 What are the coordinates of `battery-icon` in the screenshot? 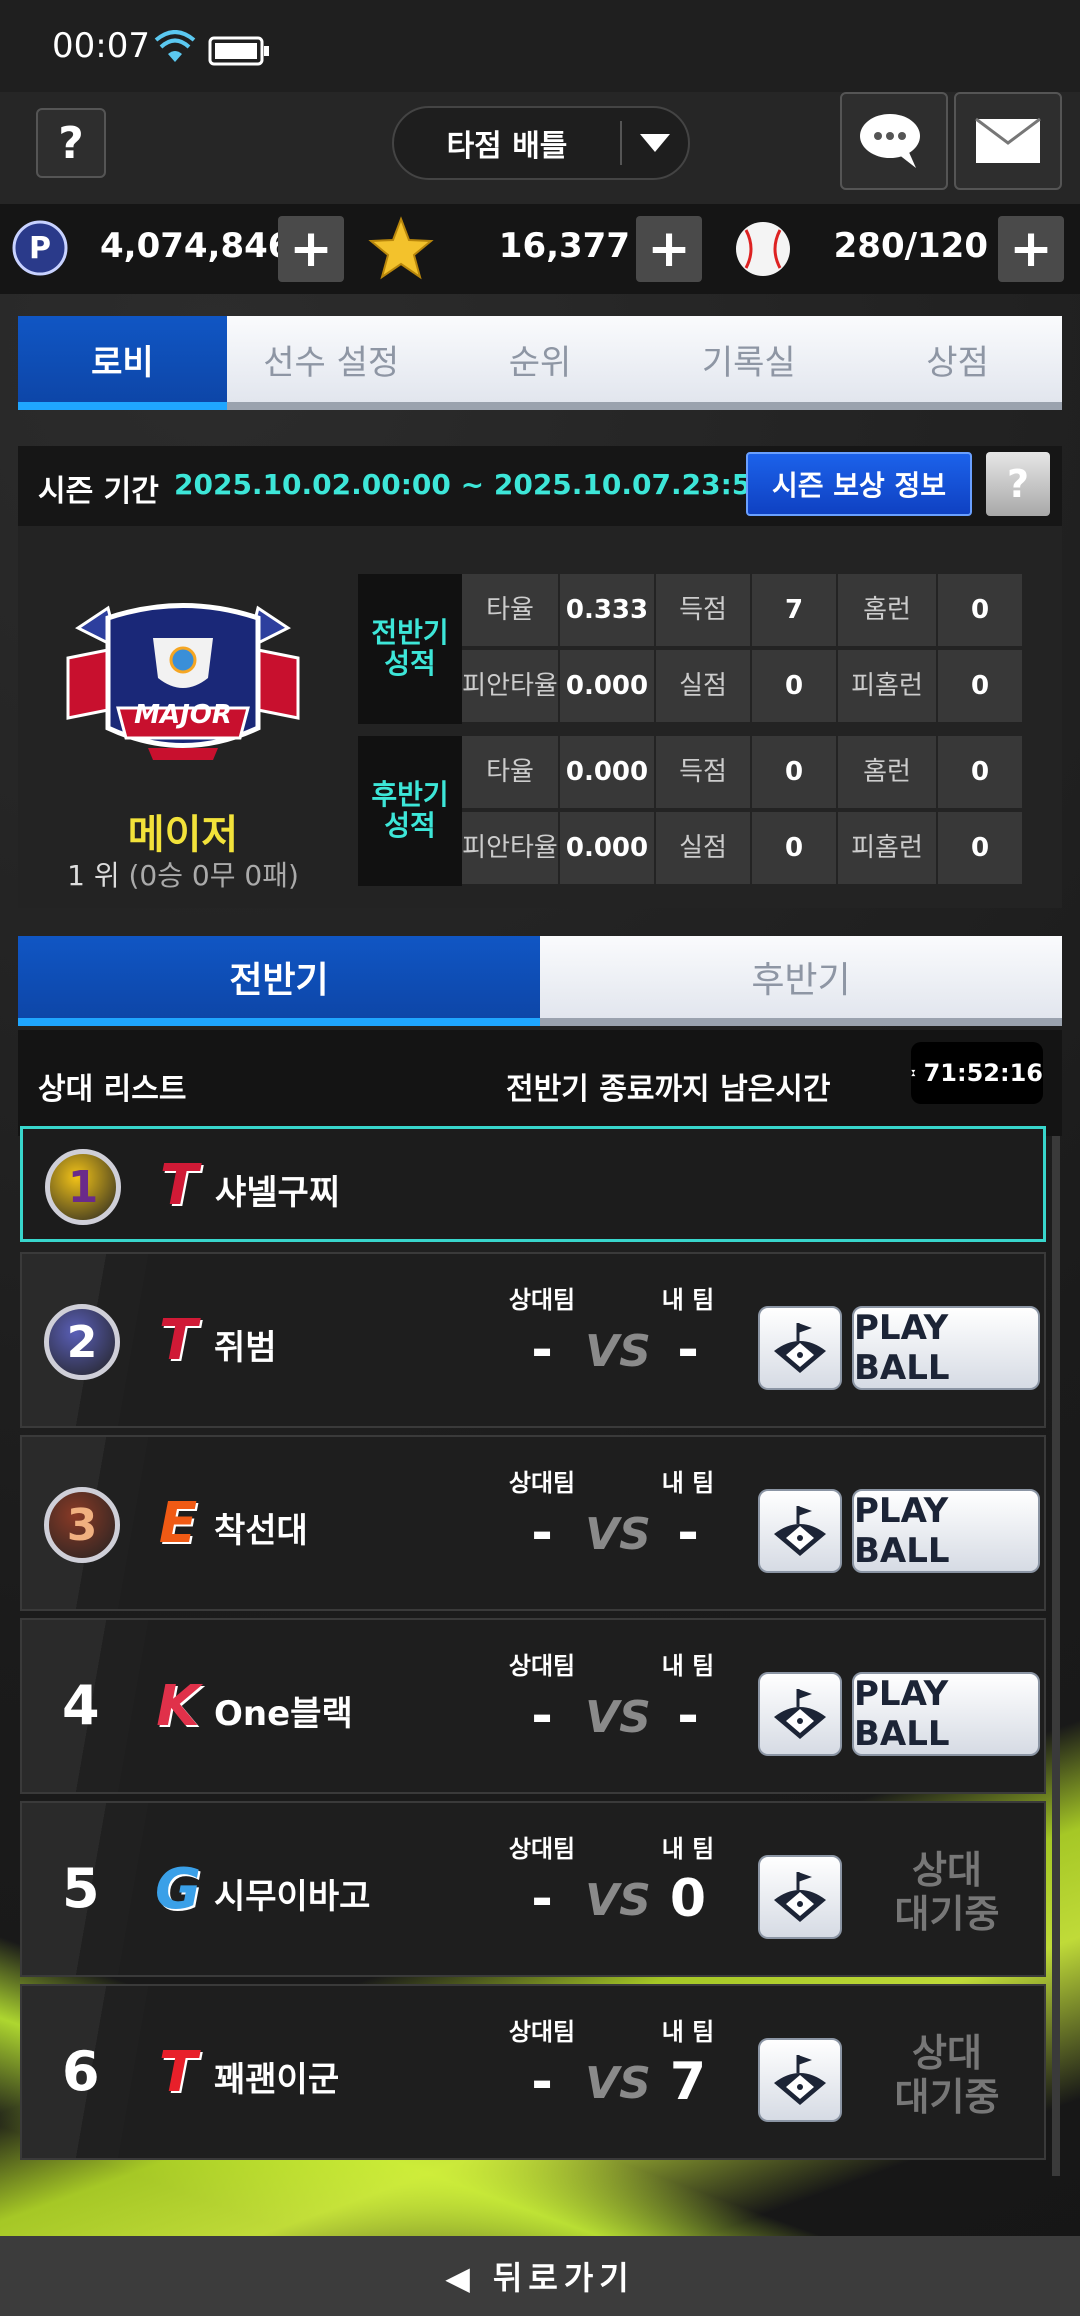 It's located at (238, 51).